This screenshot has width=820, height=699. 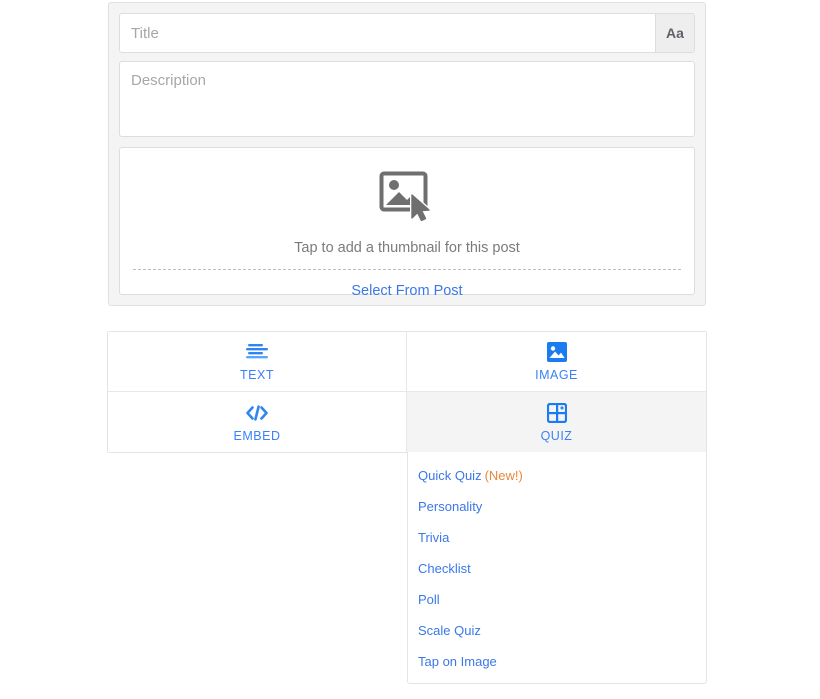 What do you see at coordinates (450, 506) in the screenshot?
I see `quiz-menu-item-label: Personality` at bounding box center [450, 506].